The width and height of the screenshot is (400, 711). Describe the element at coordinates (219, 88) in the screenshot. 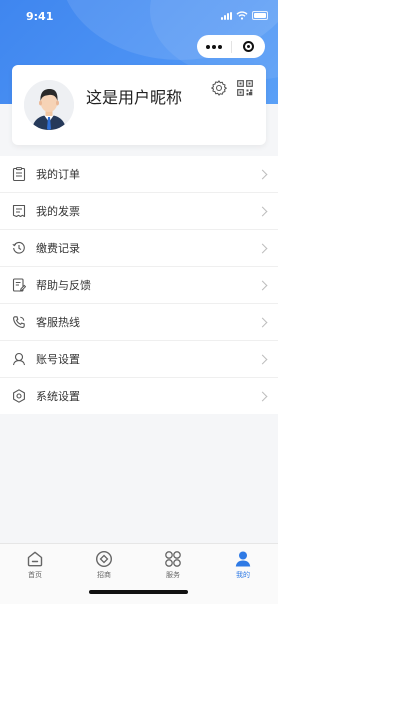

I see `gear-icon` at that location.